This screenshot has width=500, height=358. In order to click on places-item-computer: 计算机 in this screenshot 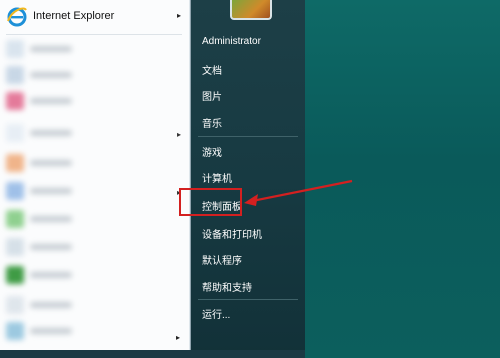, I will do `click(217, 177)`.